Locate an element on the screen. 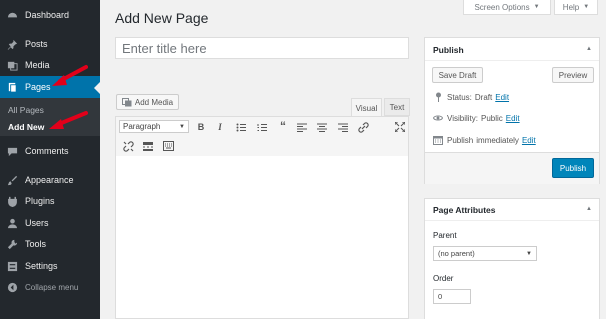  schedule-label: Publish is located at coordinates (460, 140).